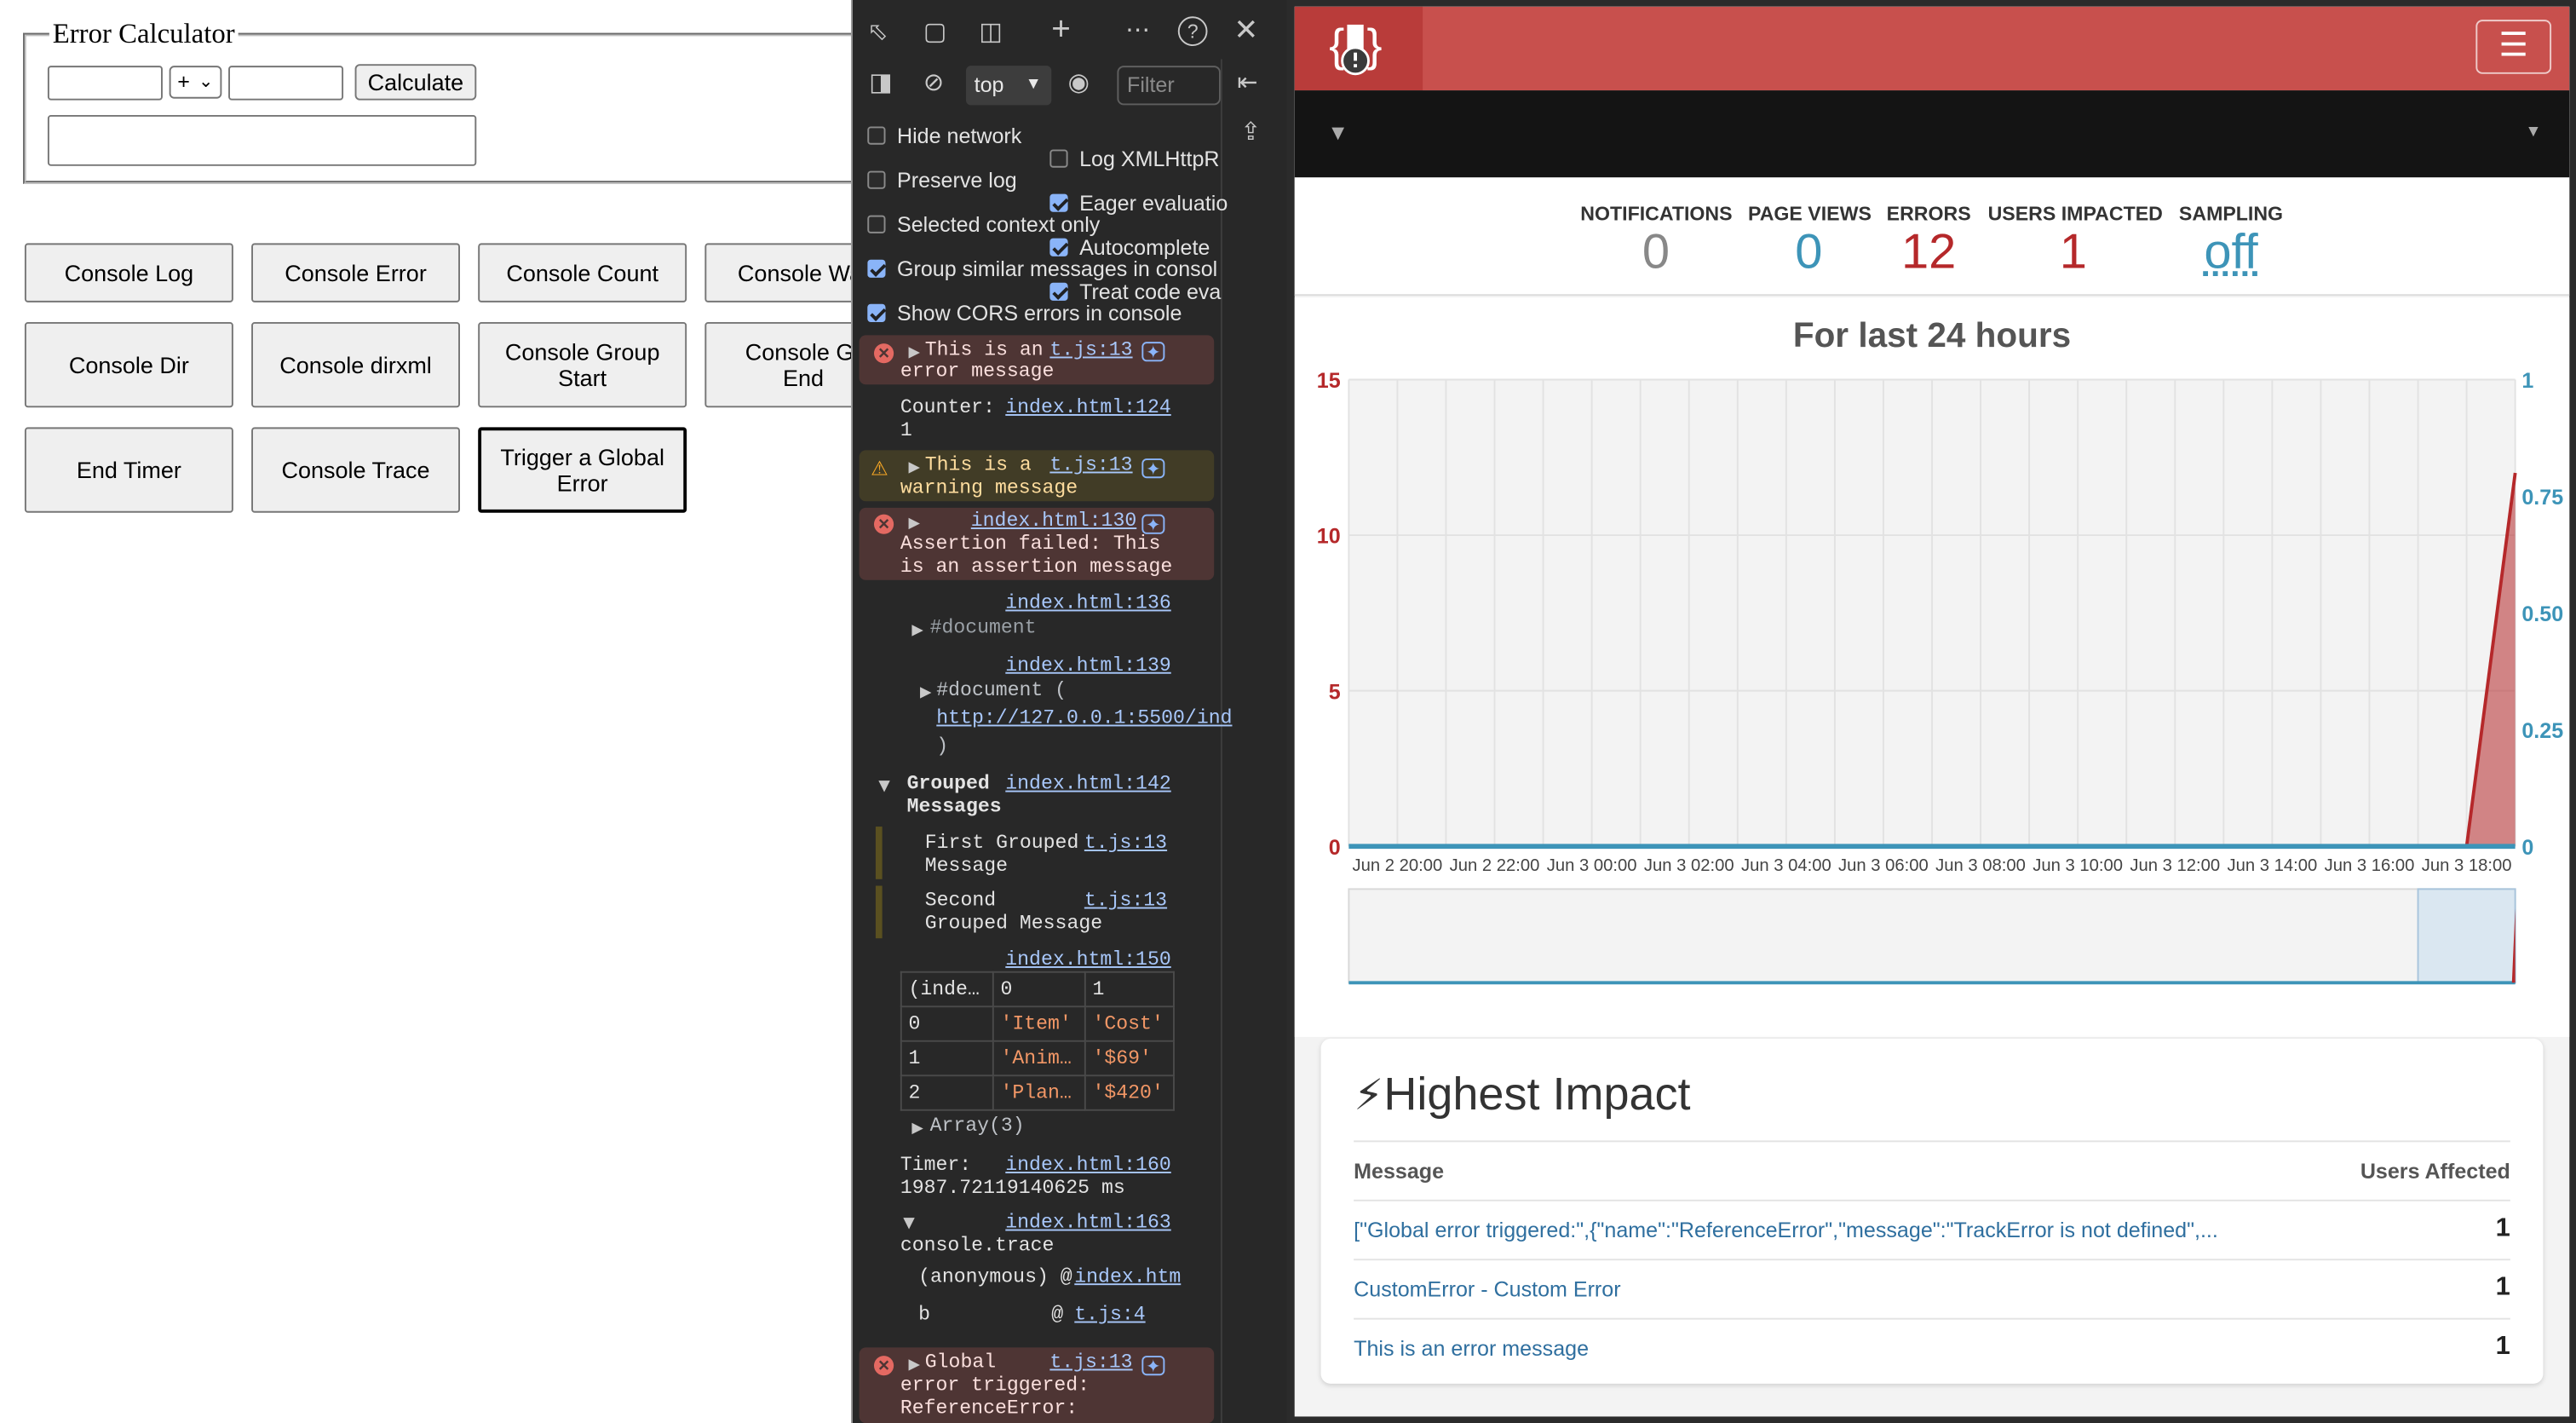  What do you see at coordinates (1932, 936) in the screenshot?
I see `navigator-track` at bounding box center [1932, 936].